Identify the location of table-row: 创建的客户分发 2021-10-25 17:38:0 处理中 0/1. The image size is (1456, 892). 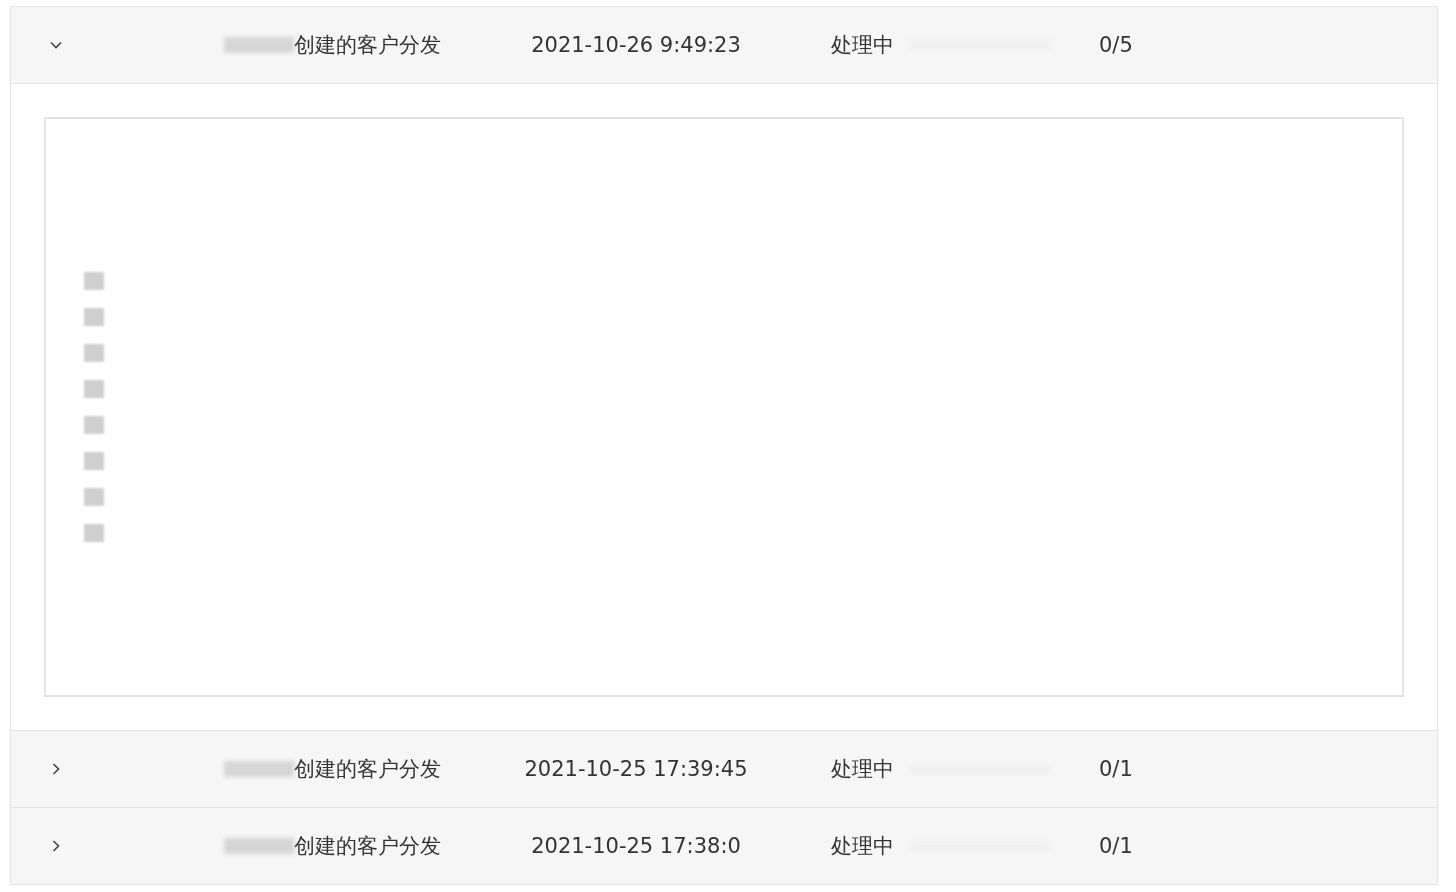
(724, 846).